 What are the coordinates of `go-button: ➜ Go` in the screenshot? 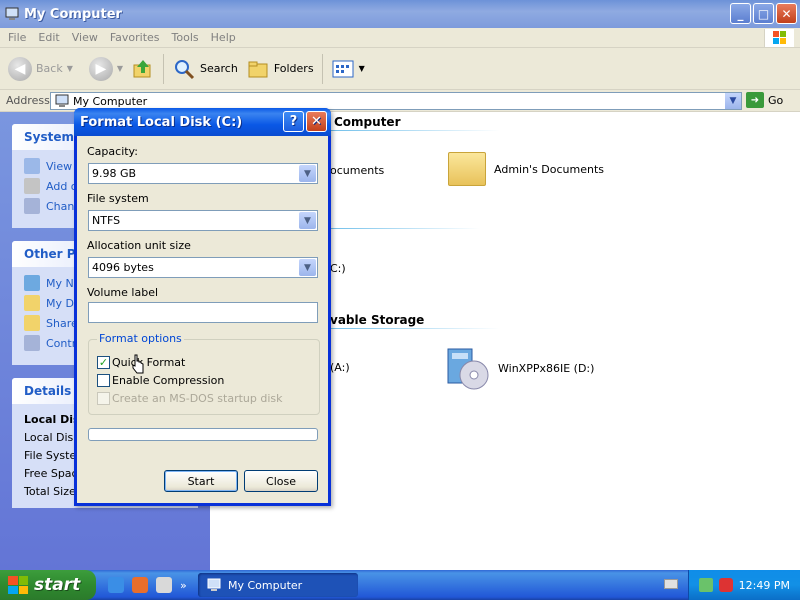 It's located at (764, 100).